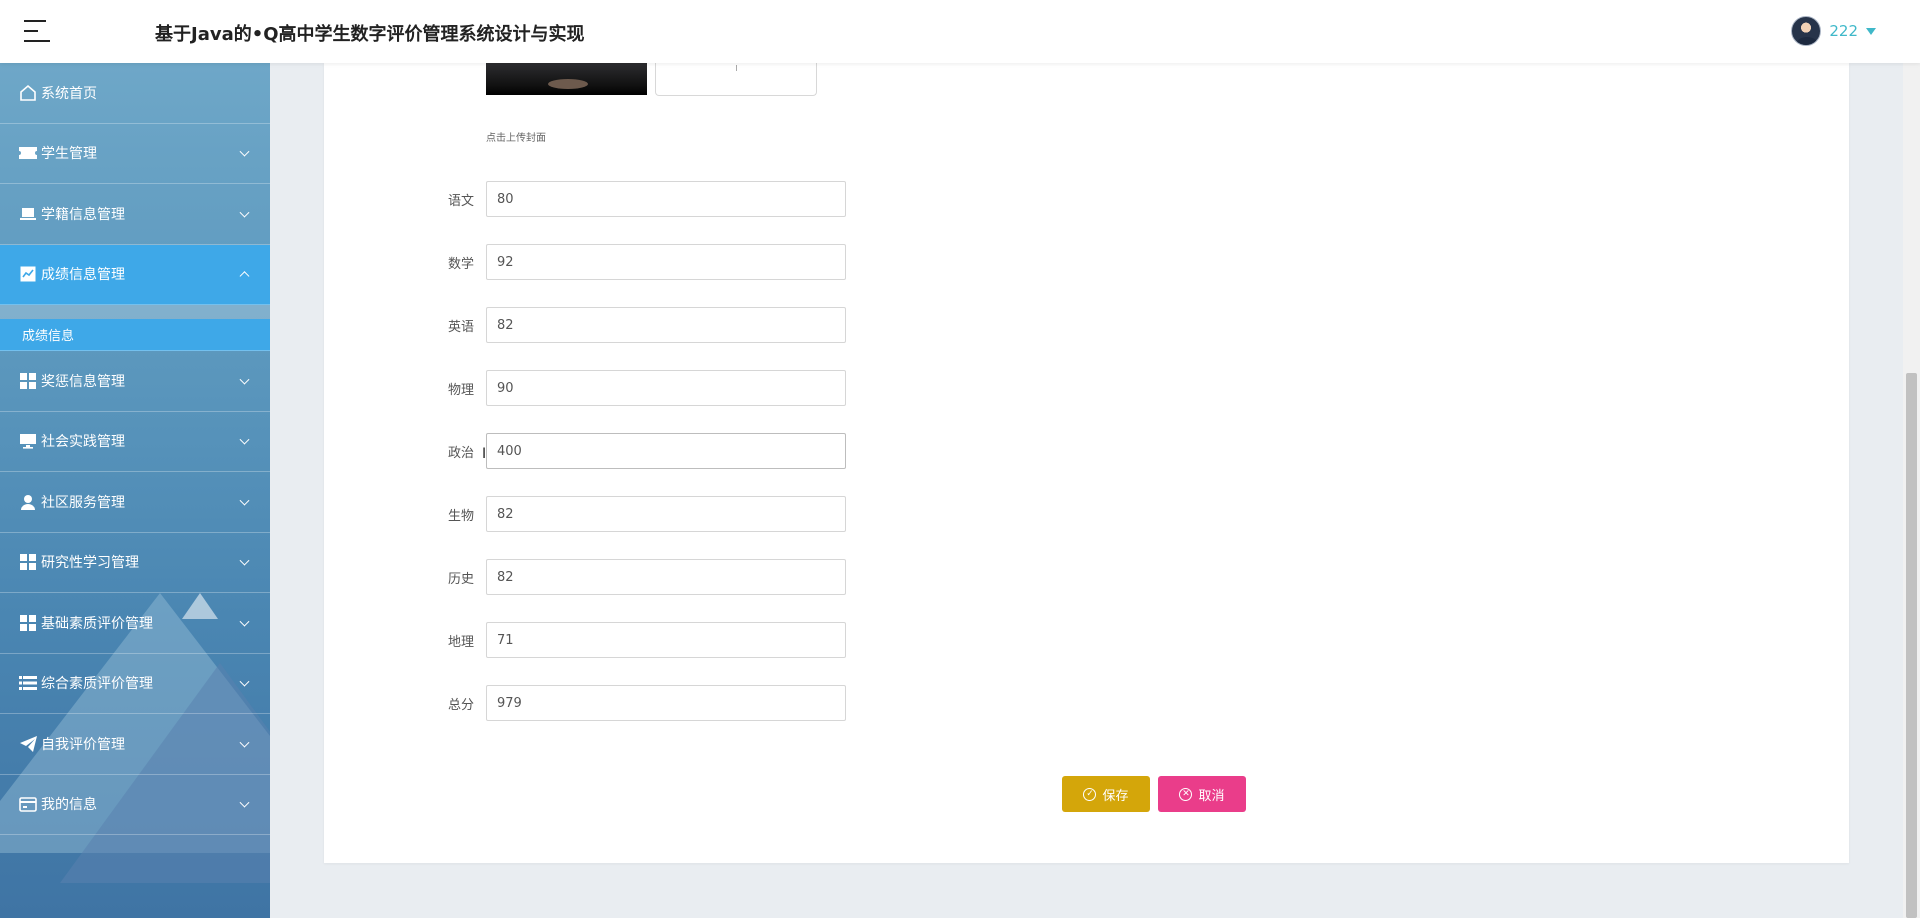 This screenshot has width=1920, height=918. What do you see at coordinates (484, 454) in the screenshot?
I see `text-cursor-icon: I` at bounding box center [484, 454].